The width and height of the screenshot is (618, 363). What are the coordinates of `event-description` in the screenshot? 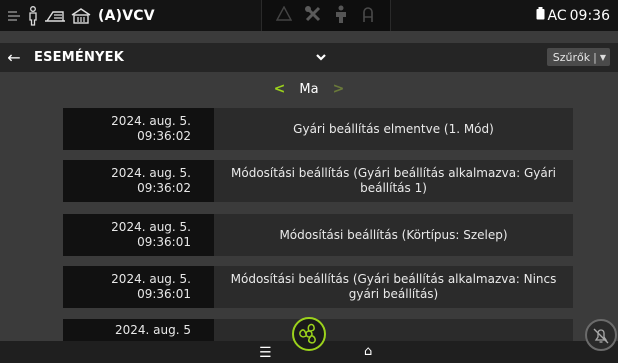 It's located at (393, 330).